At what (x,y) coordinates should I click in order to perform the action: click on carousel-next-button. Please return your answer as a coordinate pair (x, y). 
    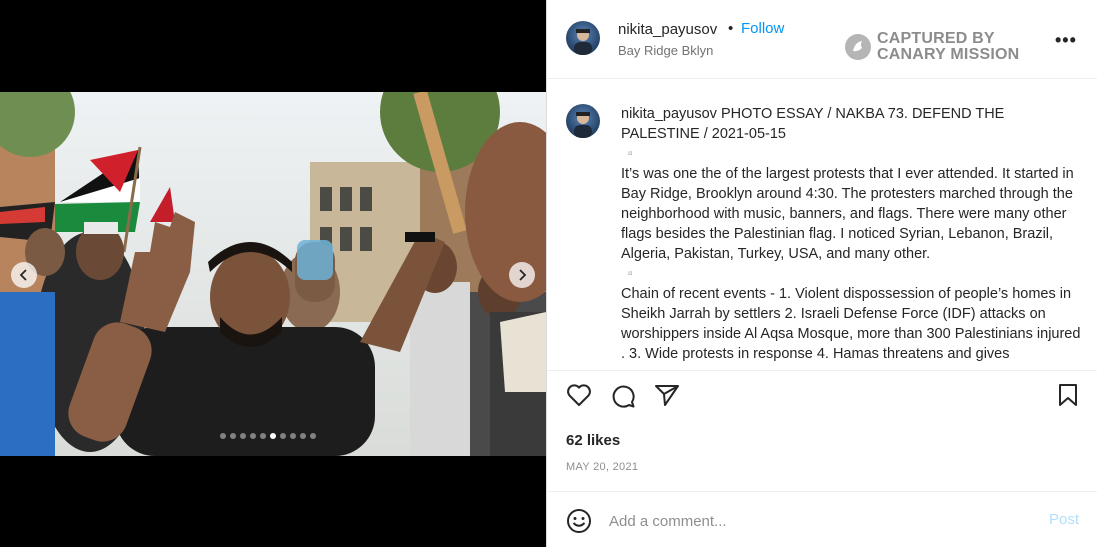
    Looking at the image, I should click on (522, 275).